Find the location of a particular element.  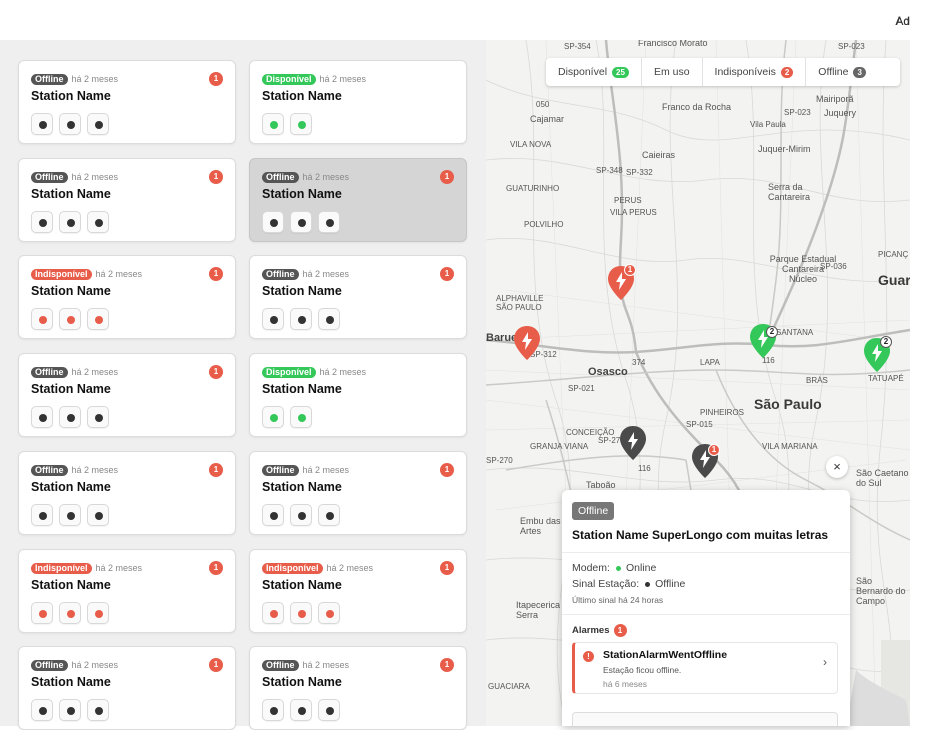

station-marker-dark-selected: 1 is located at coordinates (706, 461).